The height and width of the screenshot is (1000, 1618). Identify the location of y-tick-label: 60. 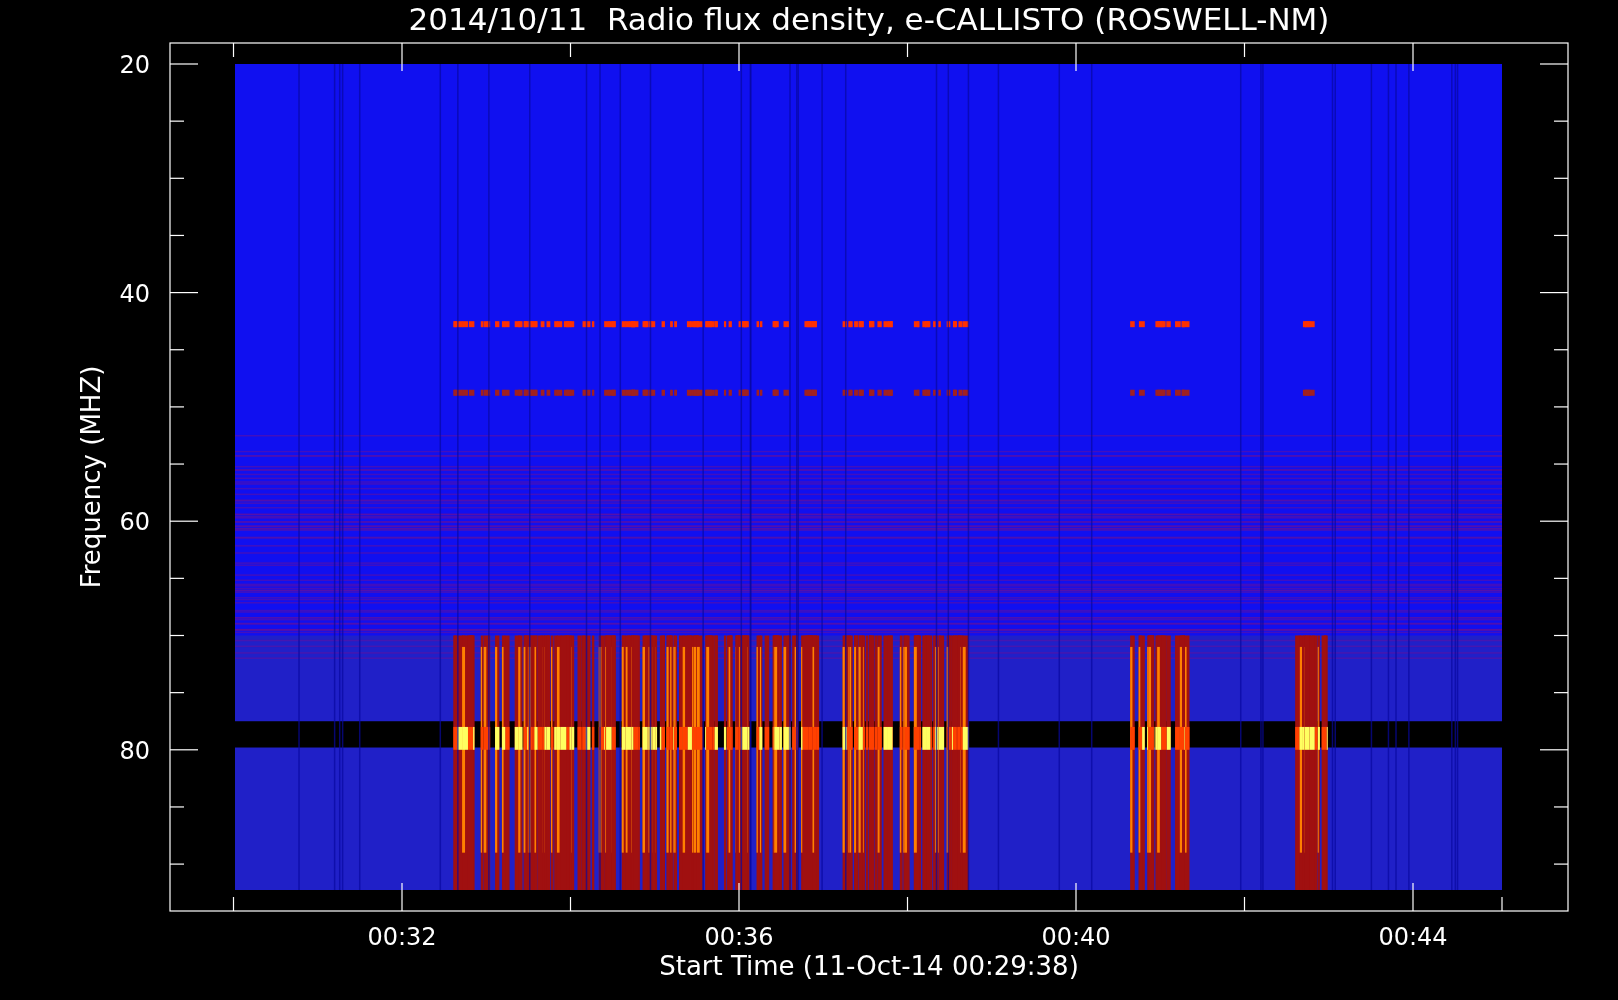
(134, 522).